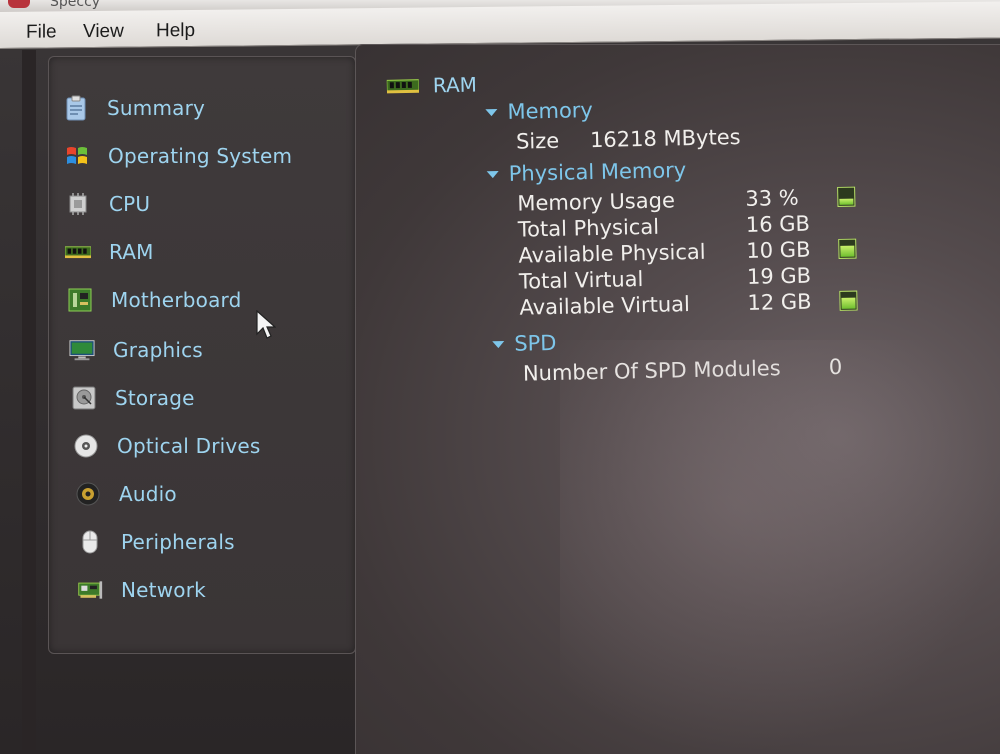 This screenshot has height=754, width=1000. I want to click on hard-drive-icon, so click(84, 398).